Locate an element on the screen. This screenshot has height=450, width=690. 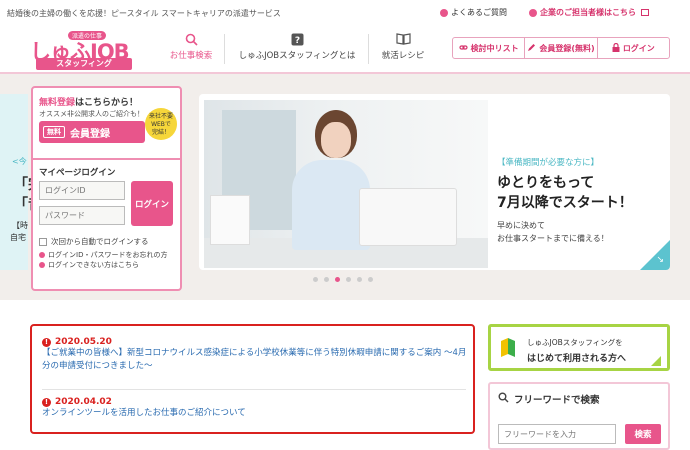
beginner-banner: しゅふJOBスタッフィングを はじめて利用される方へ is located at coordinates (579, 347).